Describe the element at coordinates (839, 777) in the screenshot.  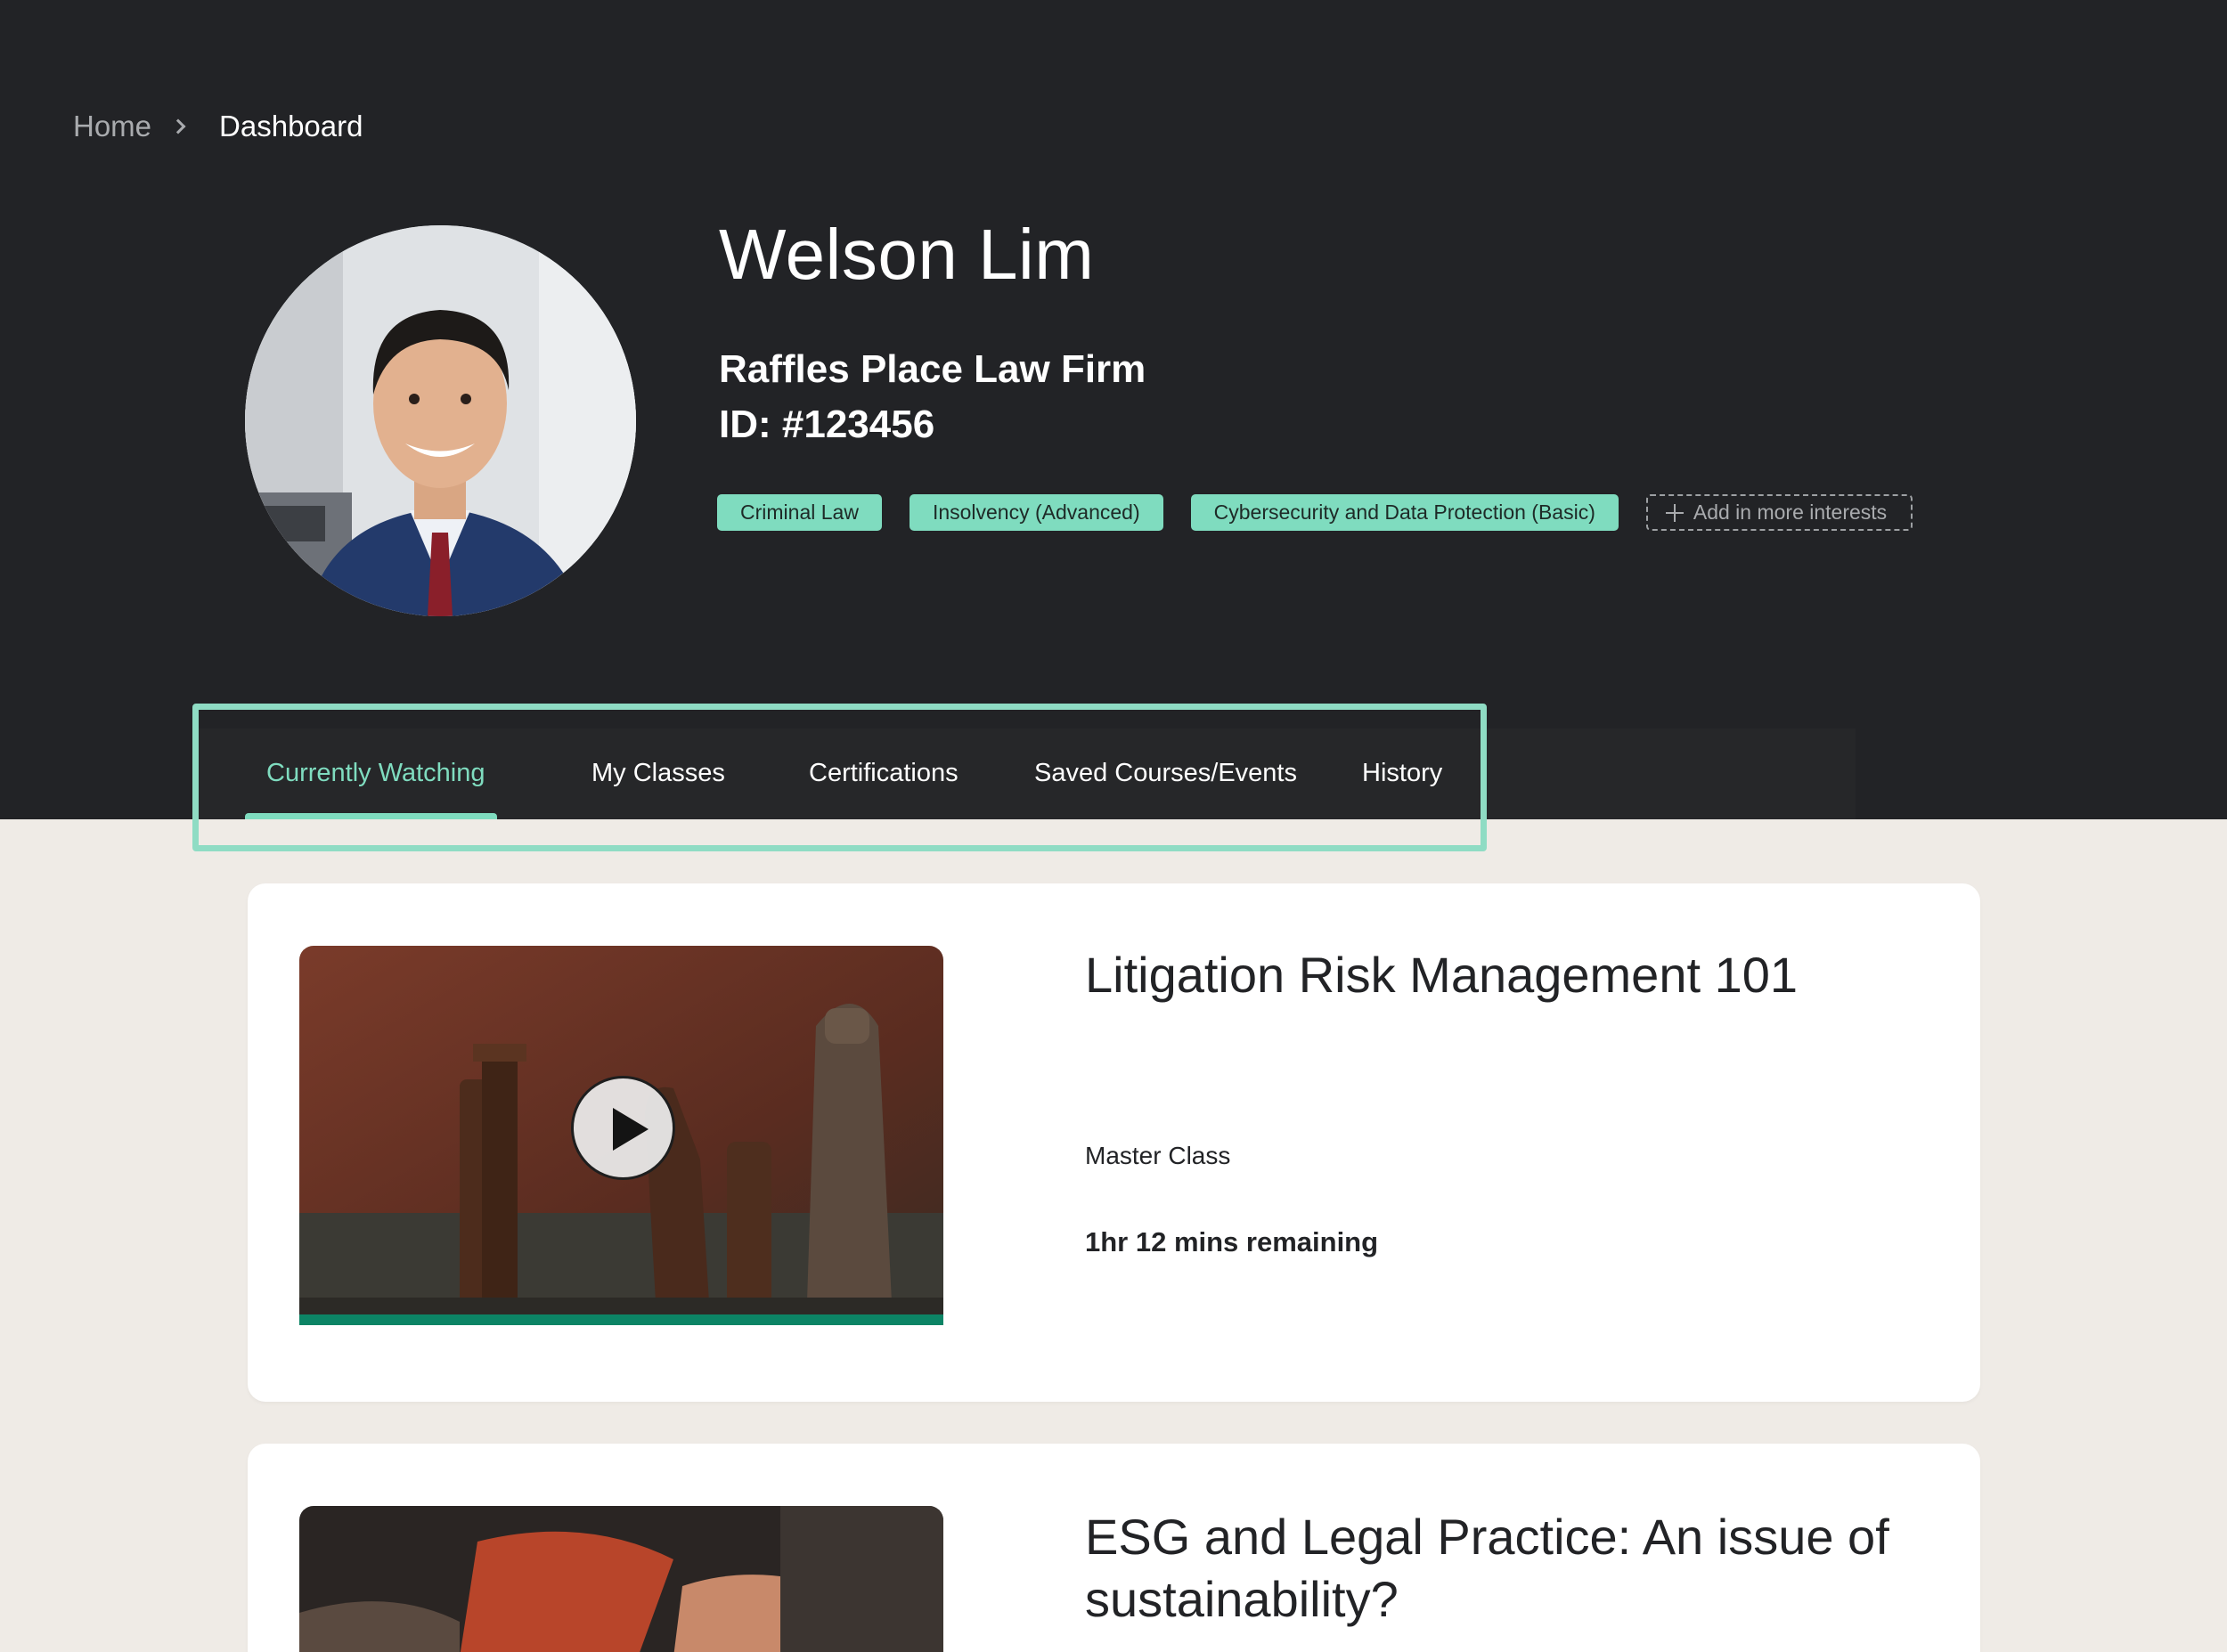
I see `tabs-highlight-frame` at that location.